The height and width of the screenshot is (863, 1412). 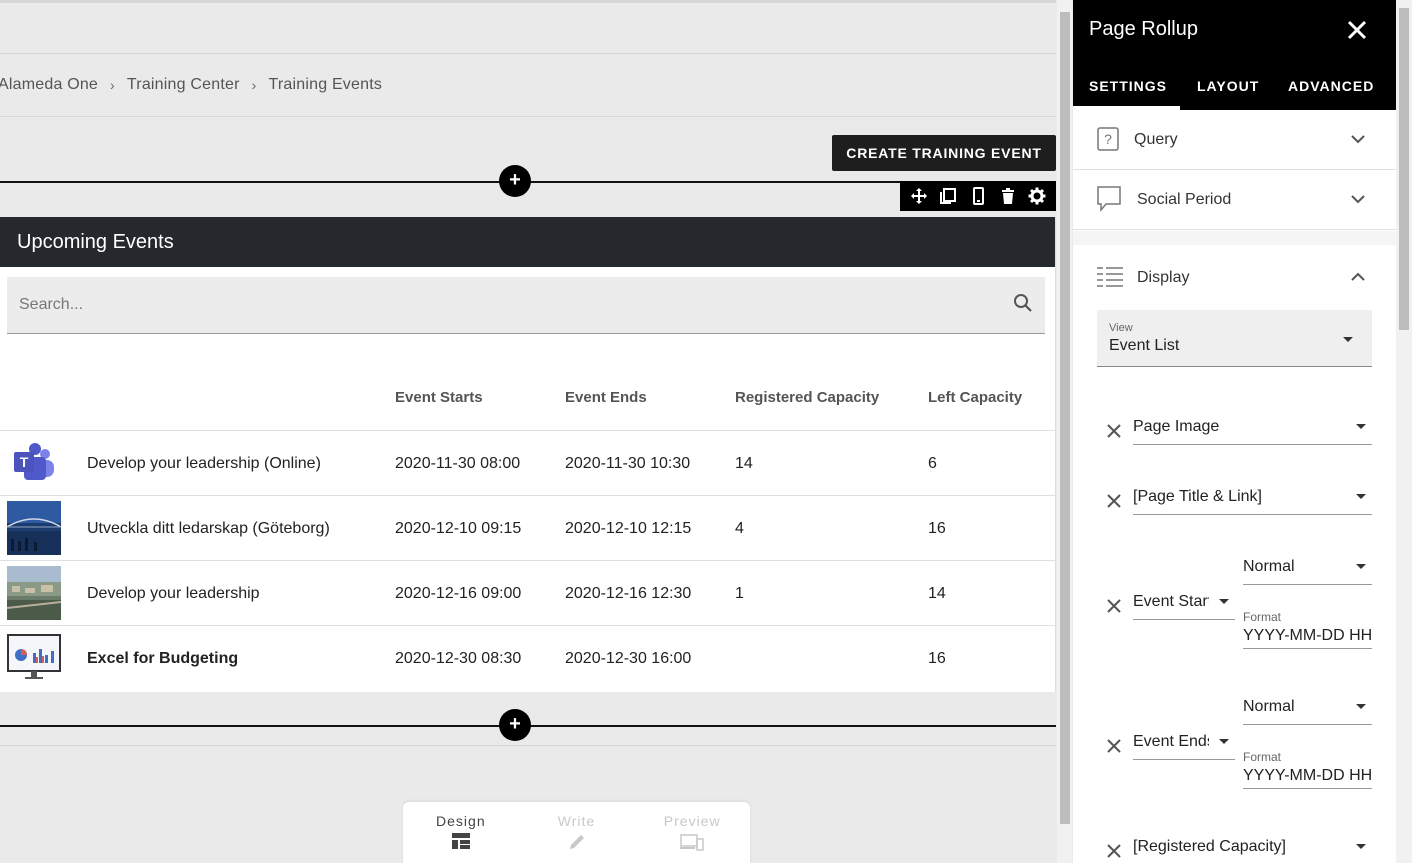 What do you see at coordinates (458, 593) in the screenshot?
I see `event-start: 2020-12-16 09:00` at bounding box center [458, 593].